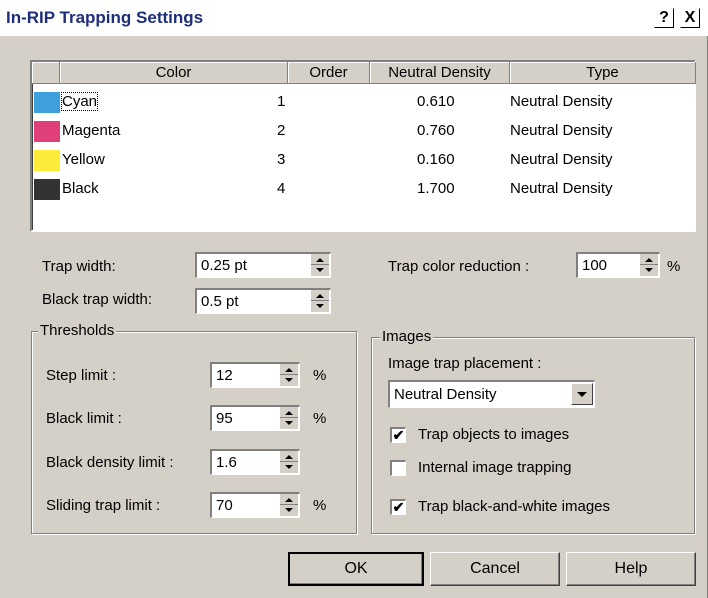 The width and height of the screenshot is (708, 598). I want to click on order-value: 1, so click(281, 101).